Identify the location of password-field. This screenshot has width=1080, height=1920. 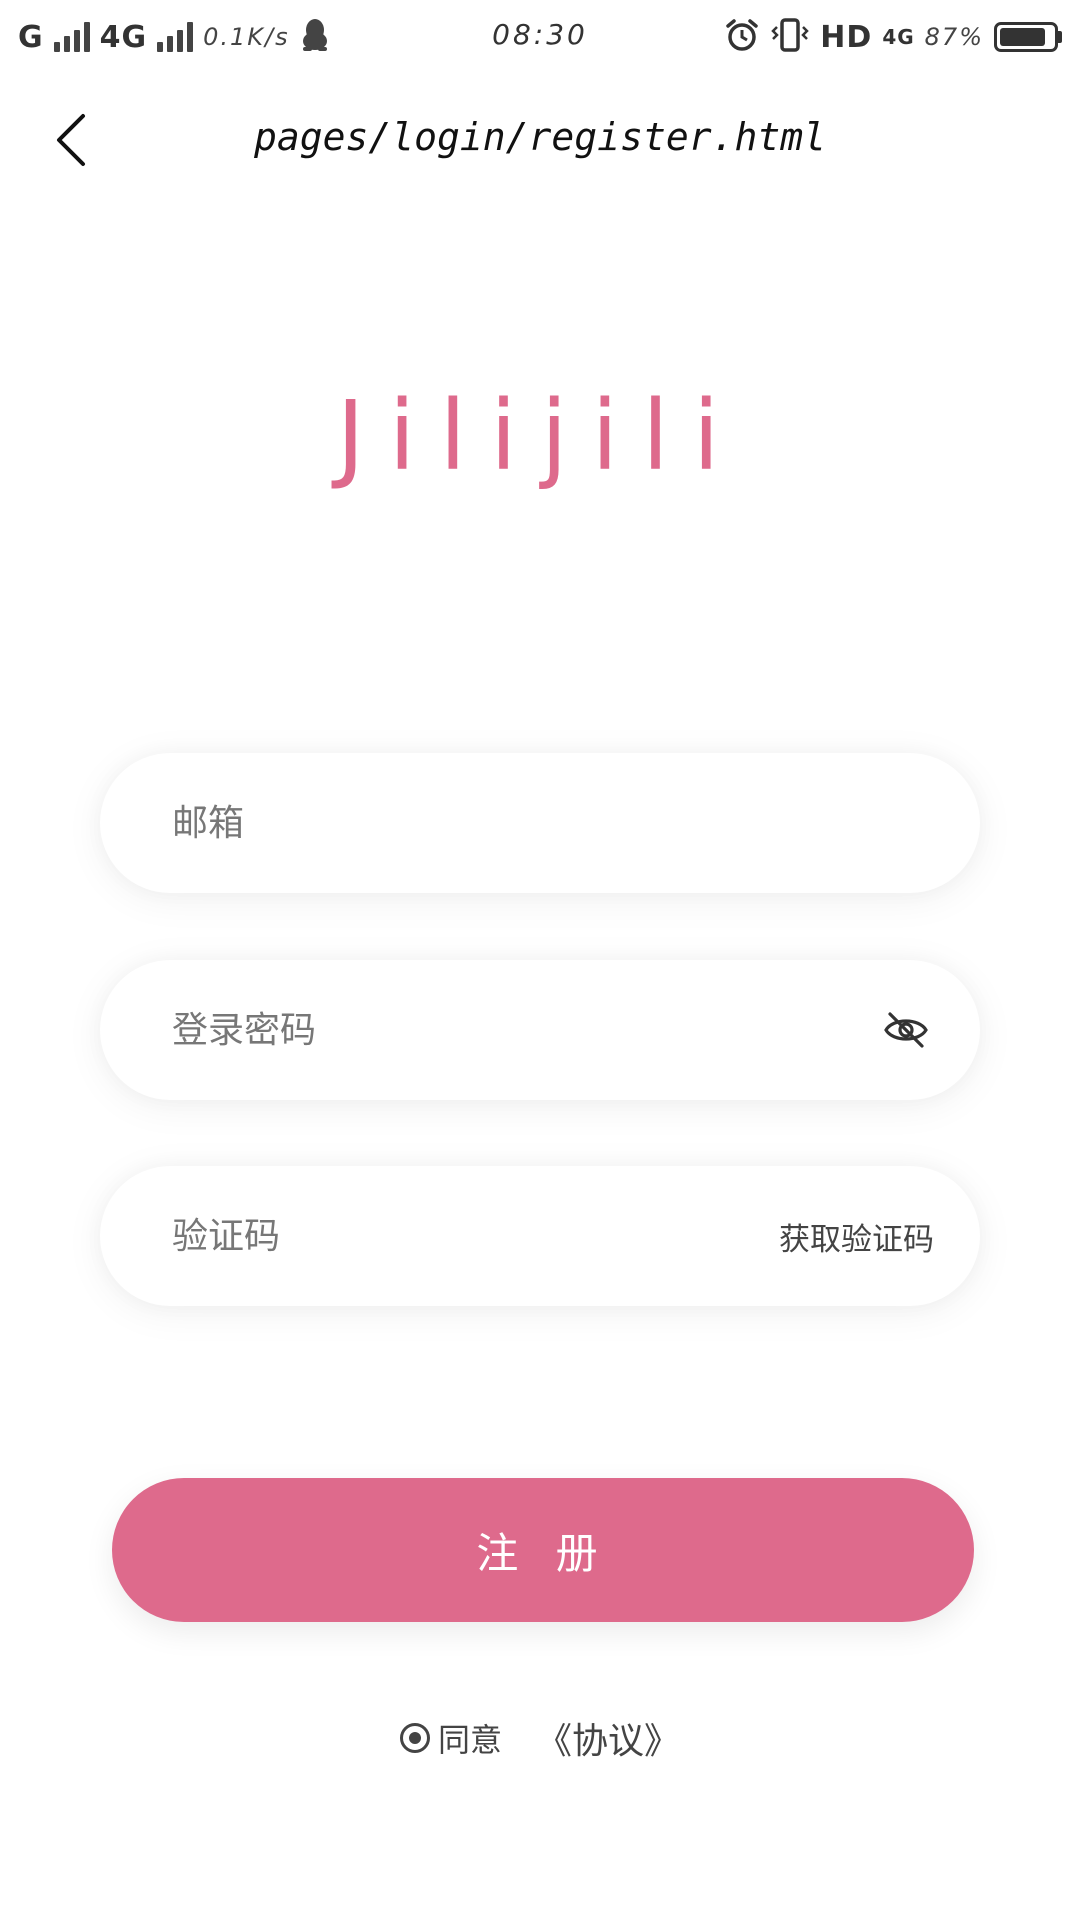
(540, 1030).